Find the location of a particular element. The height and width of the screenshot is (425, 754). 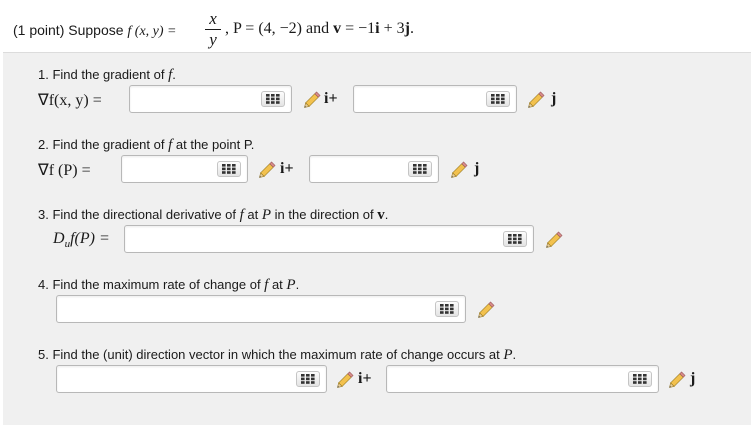

header-prefix: (1 point) Suppose f (x, y) = is located at coordinates (95, 30).